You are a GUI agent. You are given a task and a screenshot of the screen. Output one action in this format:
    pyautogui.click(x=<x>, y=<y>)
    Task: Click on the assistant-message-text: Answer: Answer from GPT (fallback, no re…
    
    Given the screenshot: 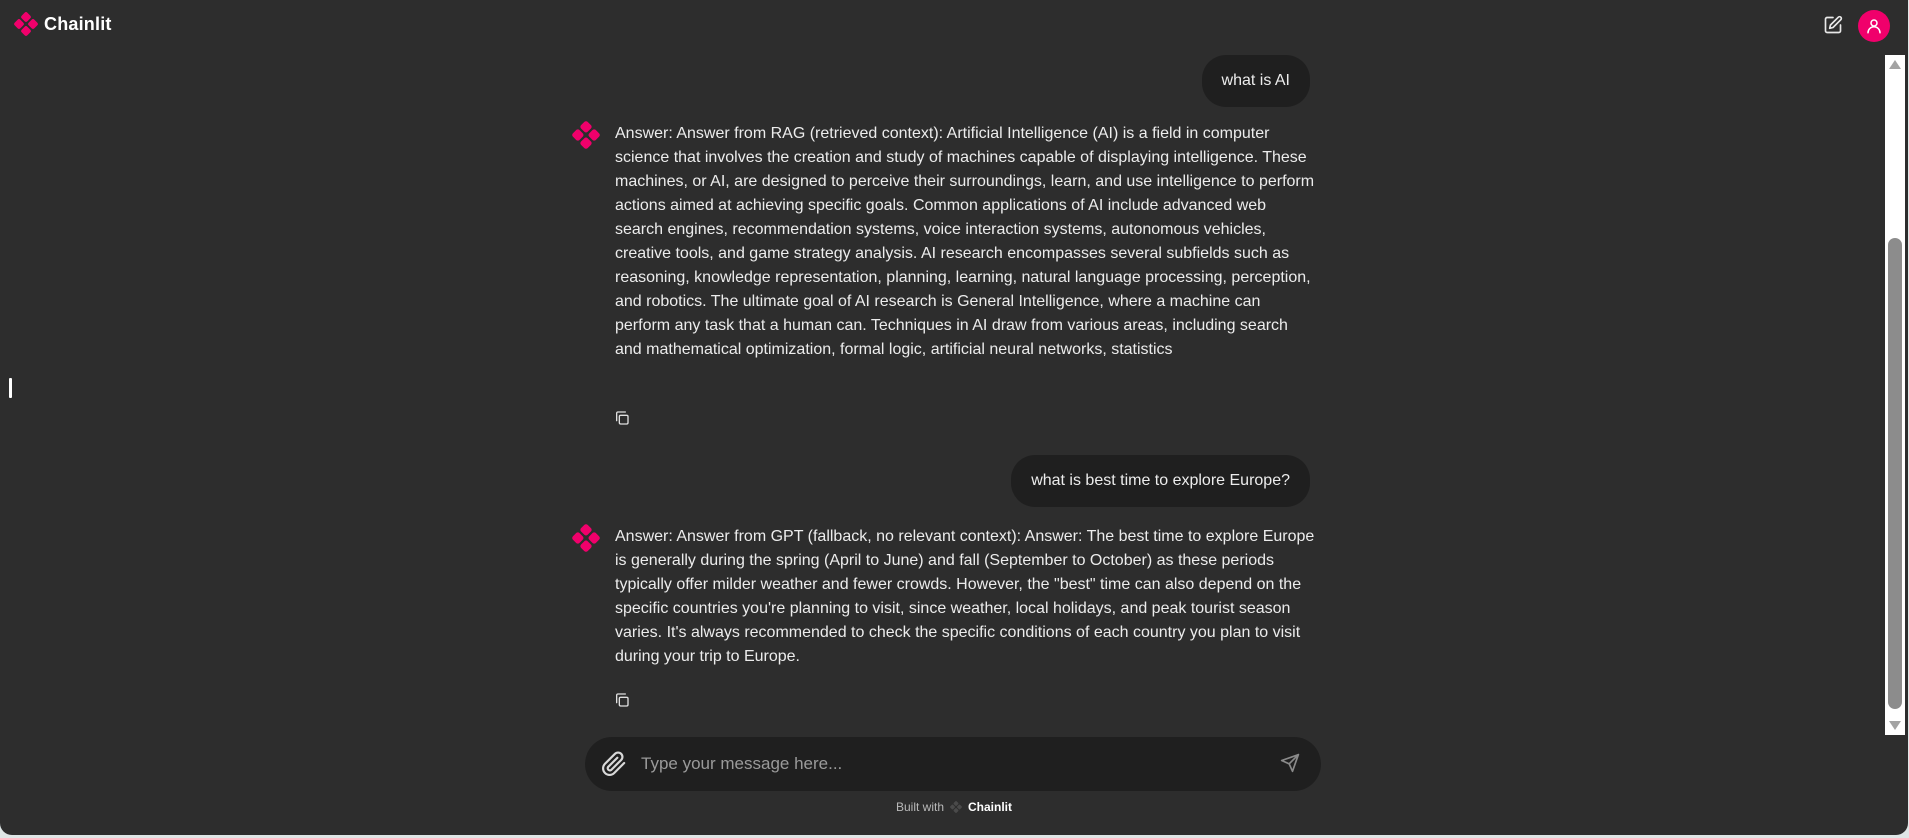 What is the action you would take?
    pyautogui.click(x=965, y=596)
    